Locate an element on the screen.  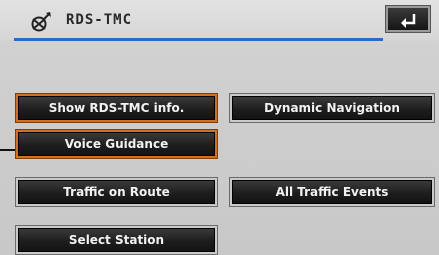
show-rds-tmc-info-label: Show RDS-TMC info. is located at coordinates (116, 108).